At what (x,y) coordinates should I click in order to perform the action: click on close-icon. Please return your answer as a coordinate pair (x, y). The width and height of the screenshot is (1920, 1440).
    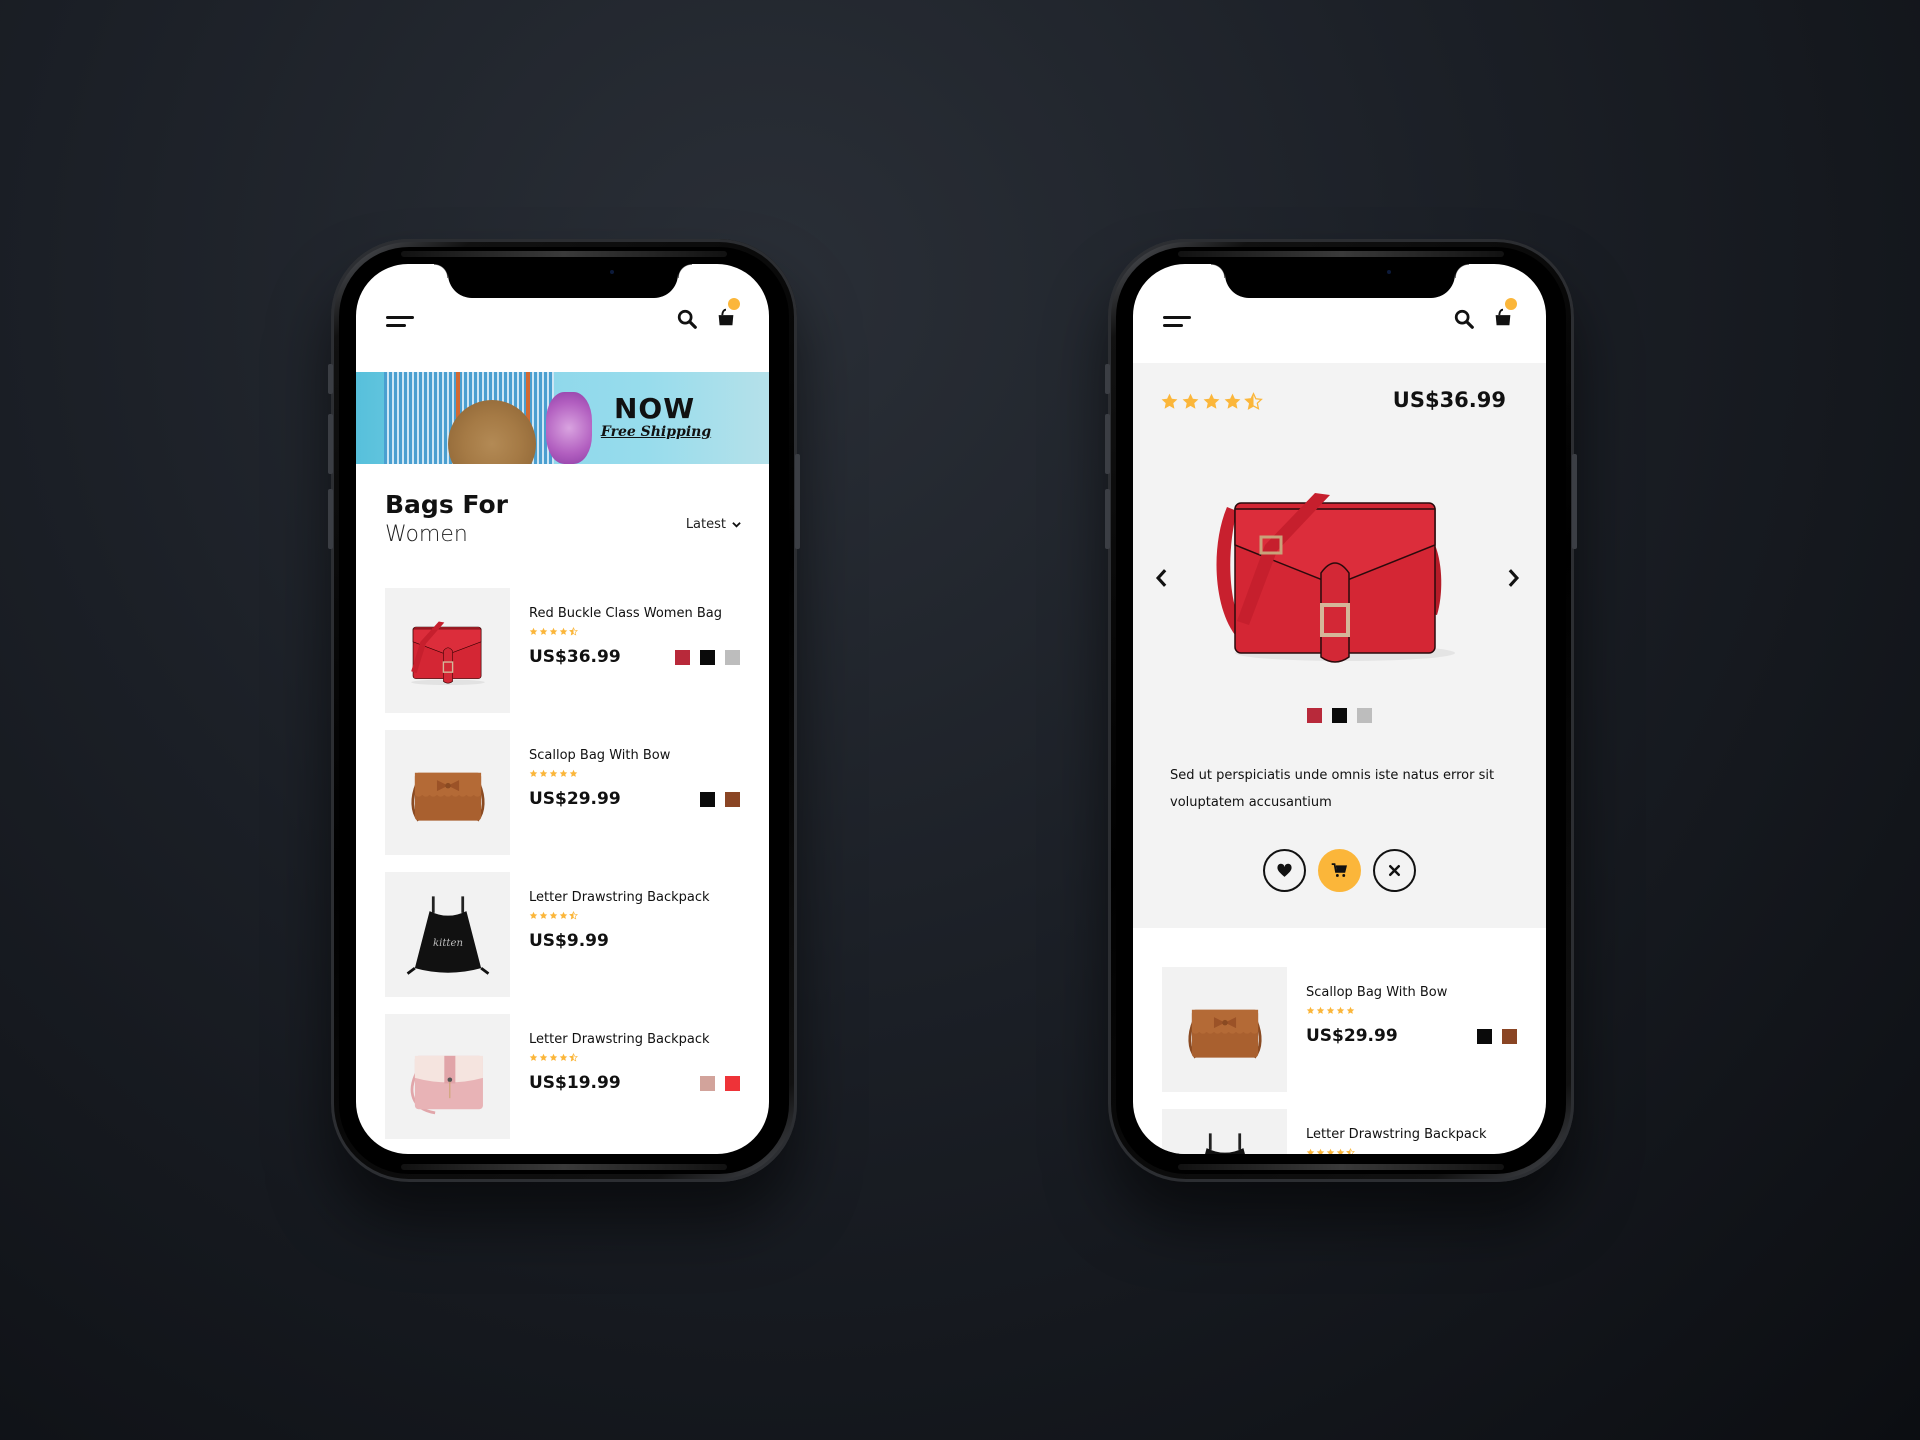
    Looking at the image, I should click on (1394, 870).